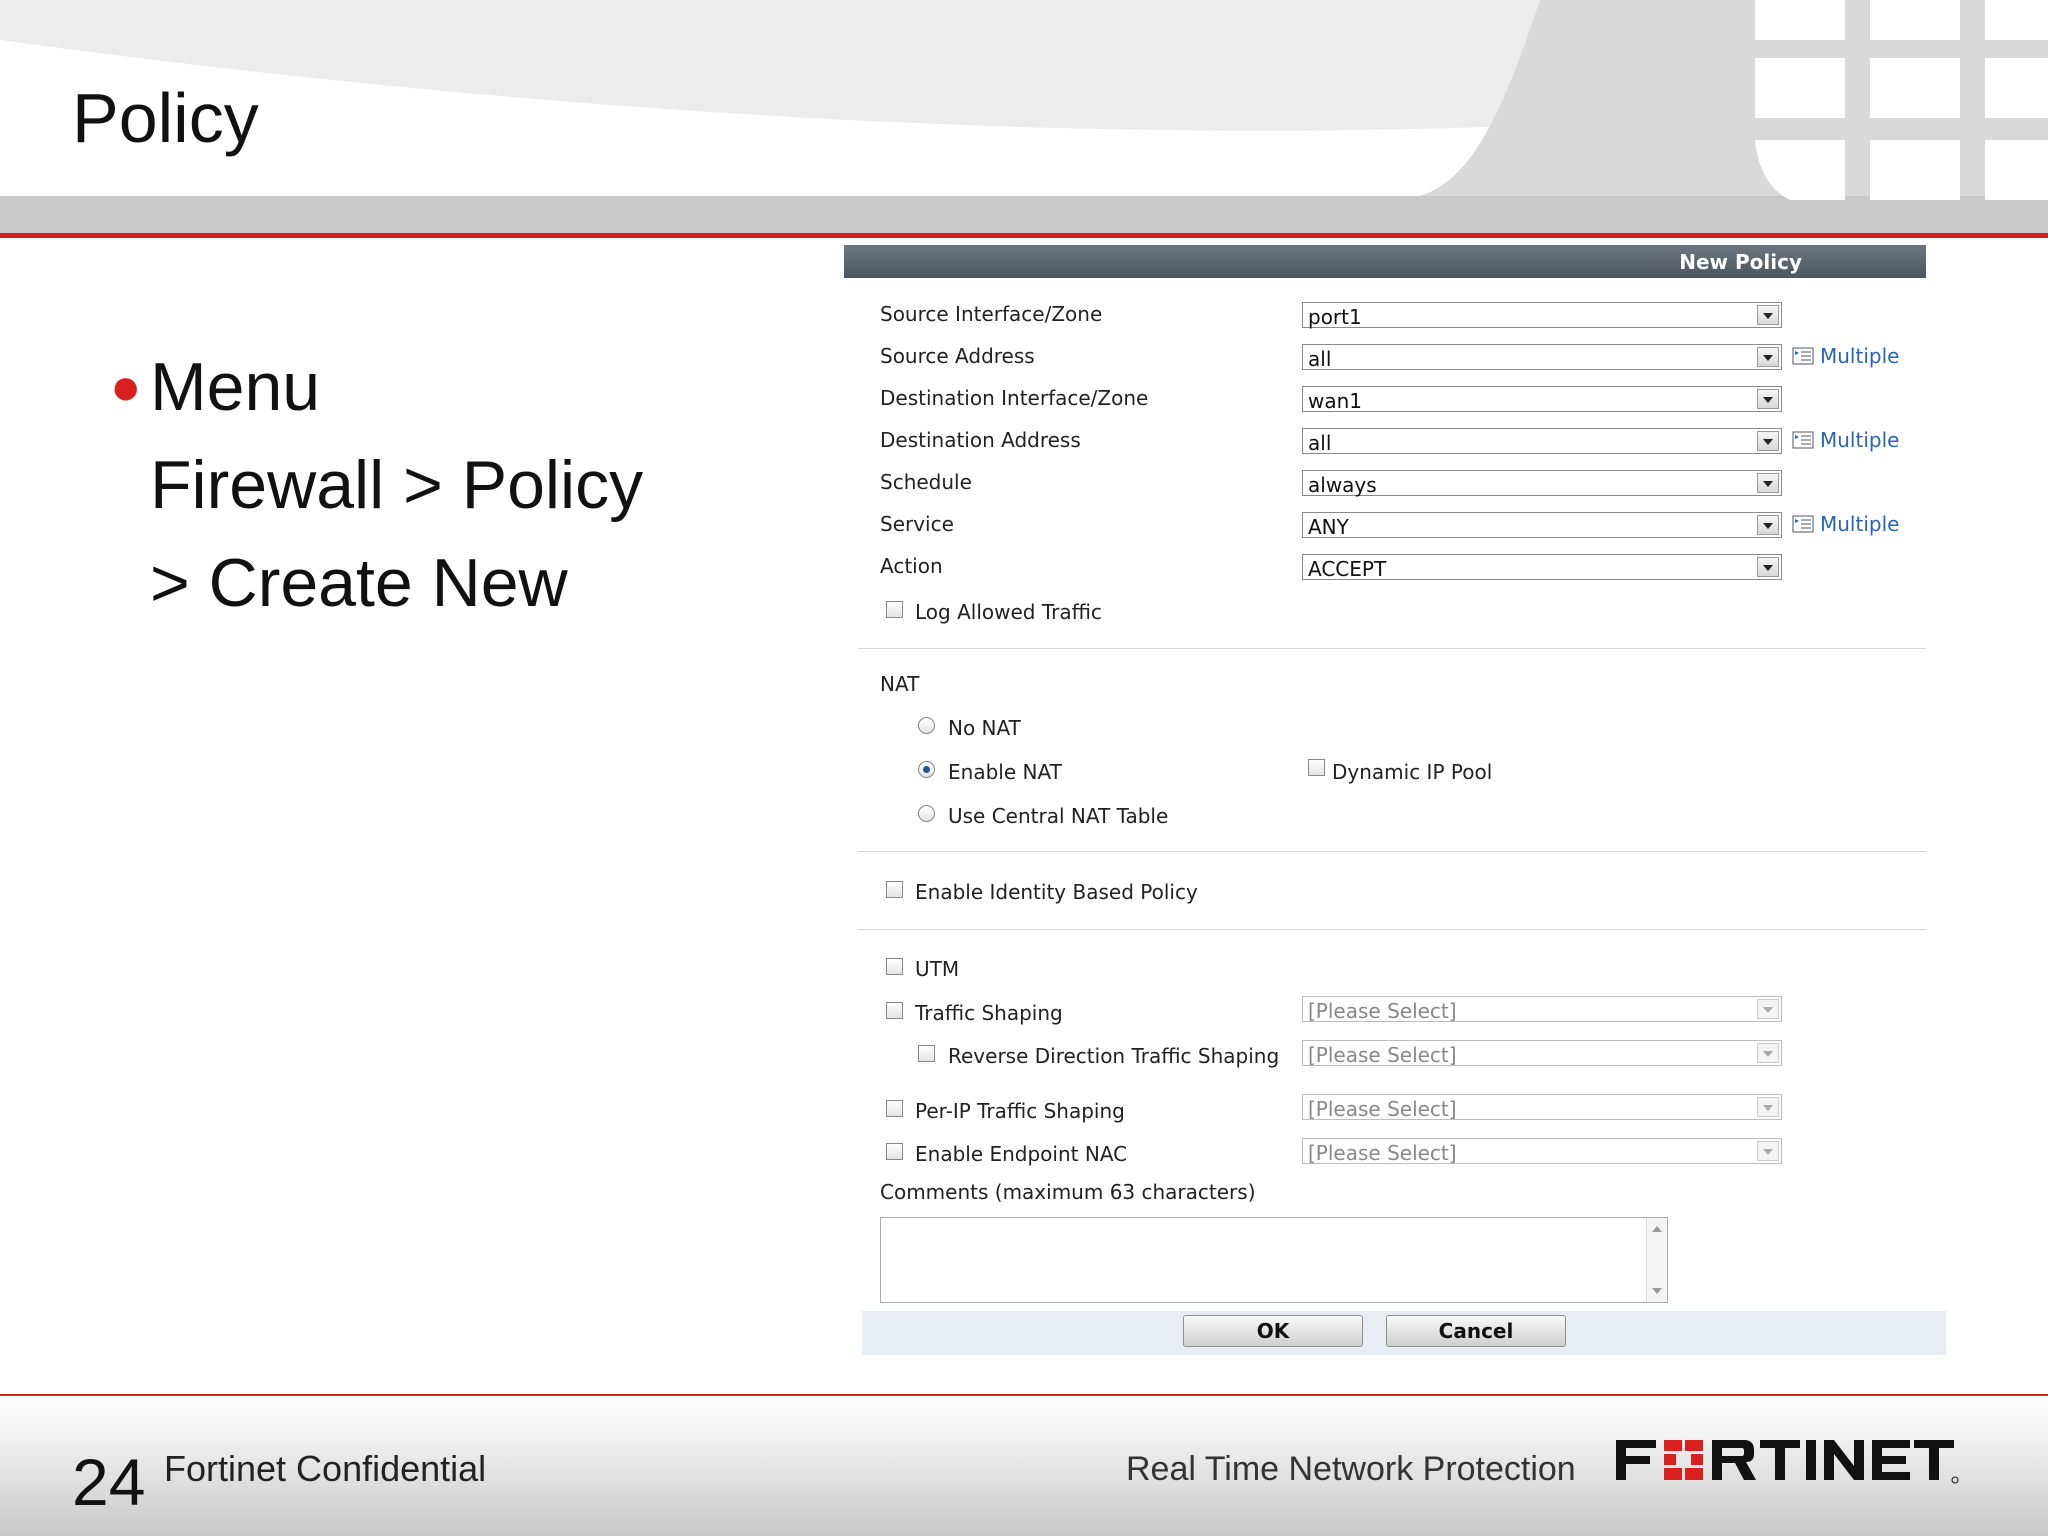 The width and height of the screenshot is (2048, 1536). I want to click on endpoint-nac-select: [Please Select], so click(1542, 1151).